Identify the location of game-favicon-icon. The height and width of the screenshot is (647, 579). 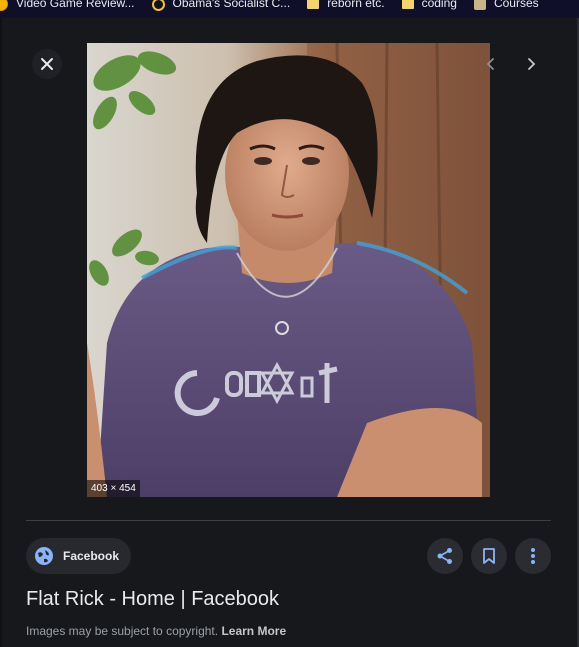
(4, 5).